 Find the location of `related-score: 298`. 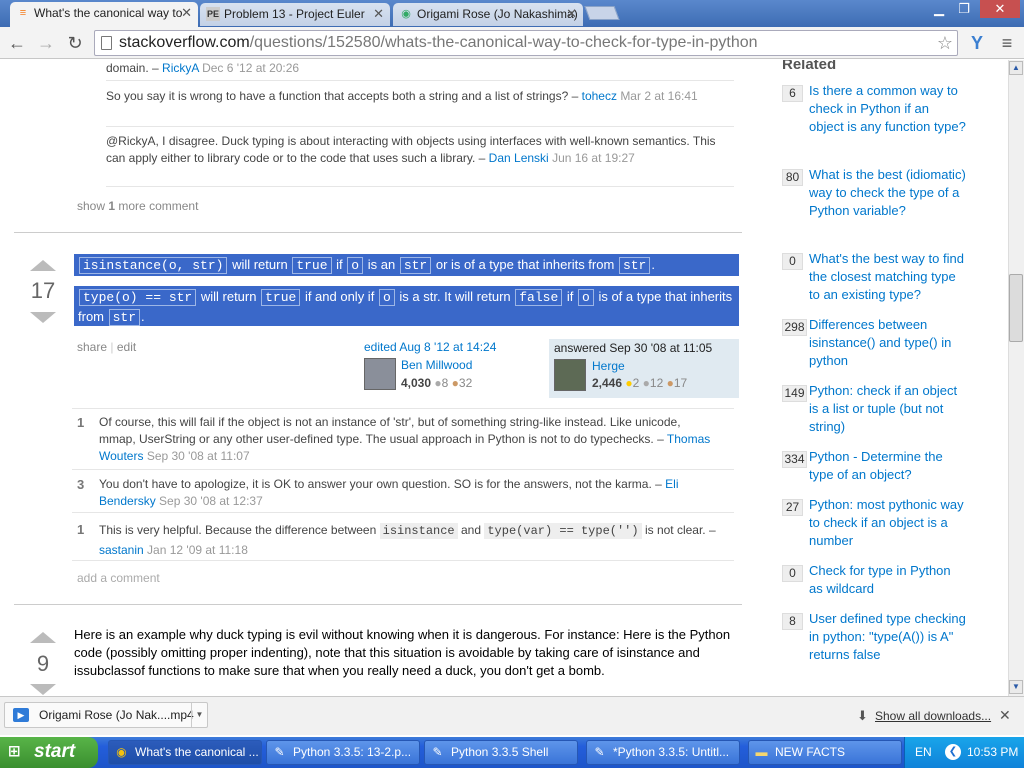

related-score: 298 is located at coordinates (794, 327).